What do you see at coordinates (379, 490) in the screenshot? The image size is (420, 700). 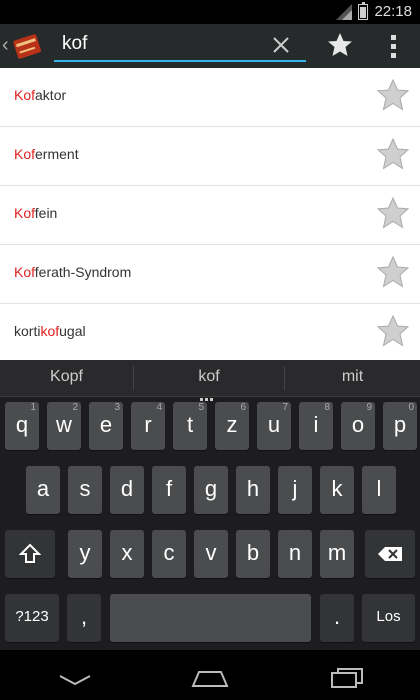 I see `key-l: l` at bounding box center [379, 490].